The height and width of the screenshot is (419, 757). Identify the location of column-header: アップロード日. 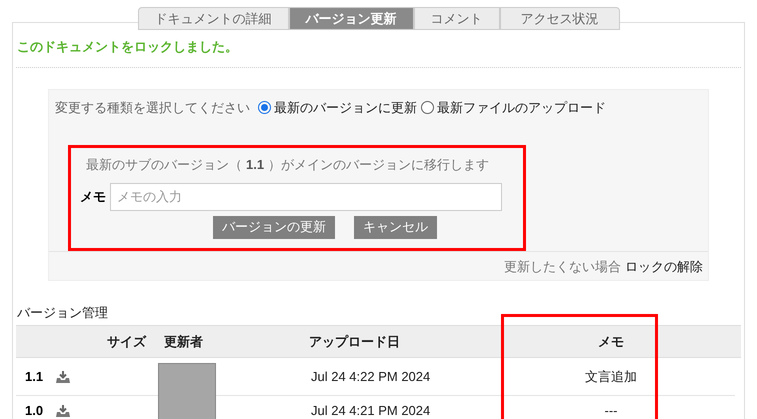
(354, 341).